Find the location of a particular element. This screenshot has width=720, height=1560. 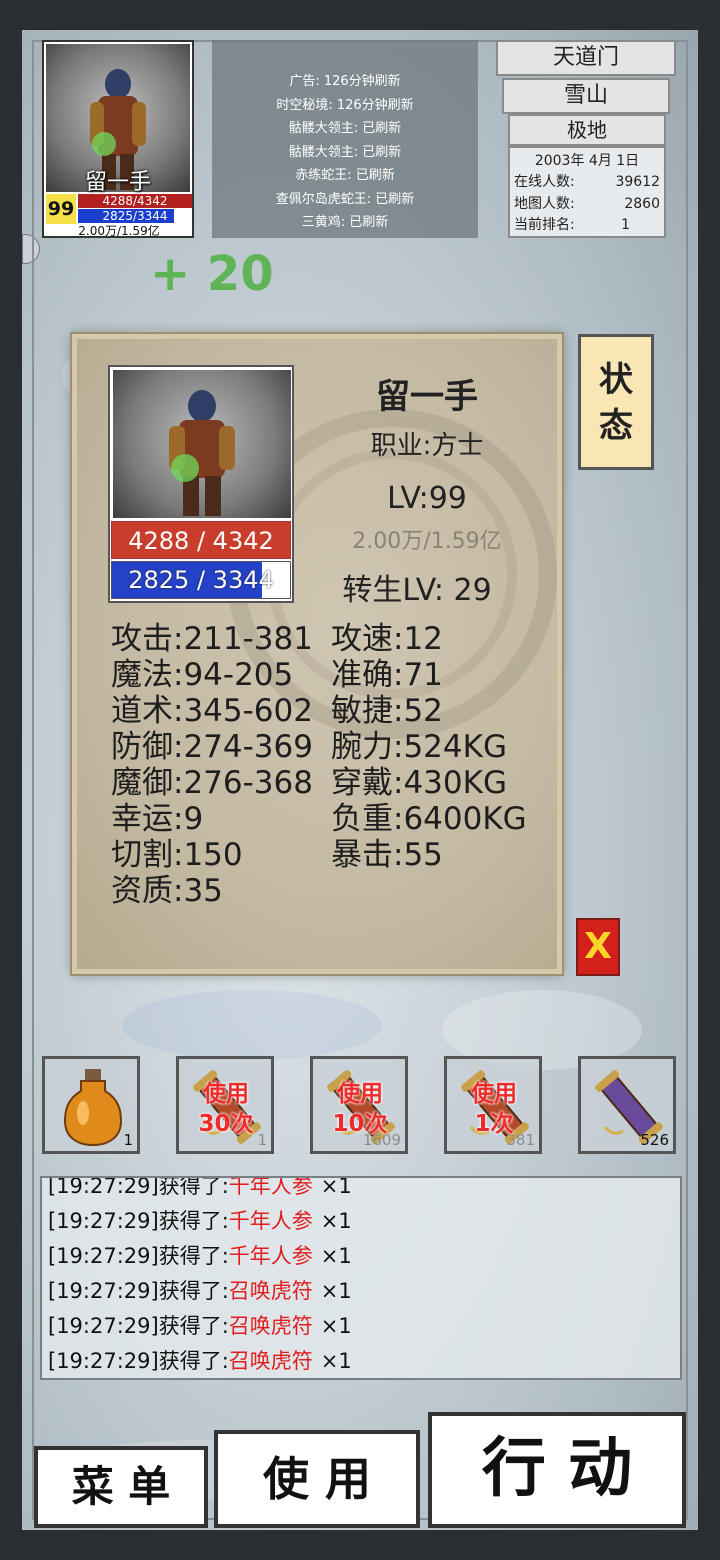

notice-line: 骷髅大领主: 已刷新 is located at coordinates (345, 128).